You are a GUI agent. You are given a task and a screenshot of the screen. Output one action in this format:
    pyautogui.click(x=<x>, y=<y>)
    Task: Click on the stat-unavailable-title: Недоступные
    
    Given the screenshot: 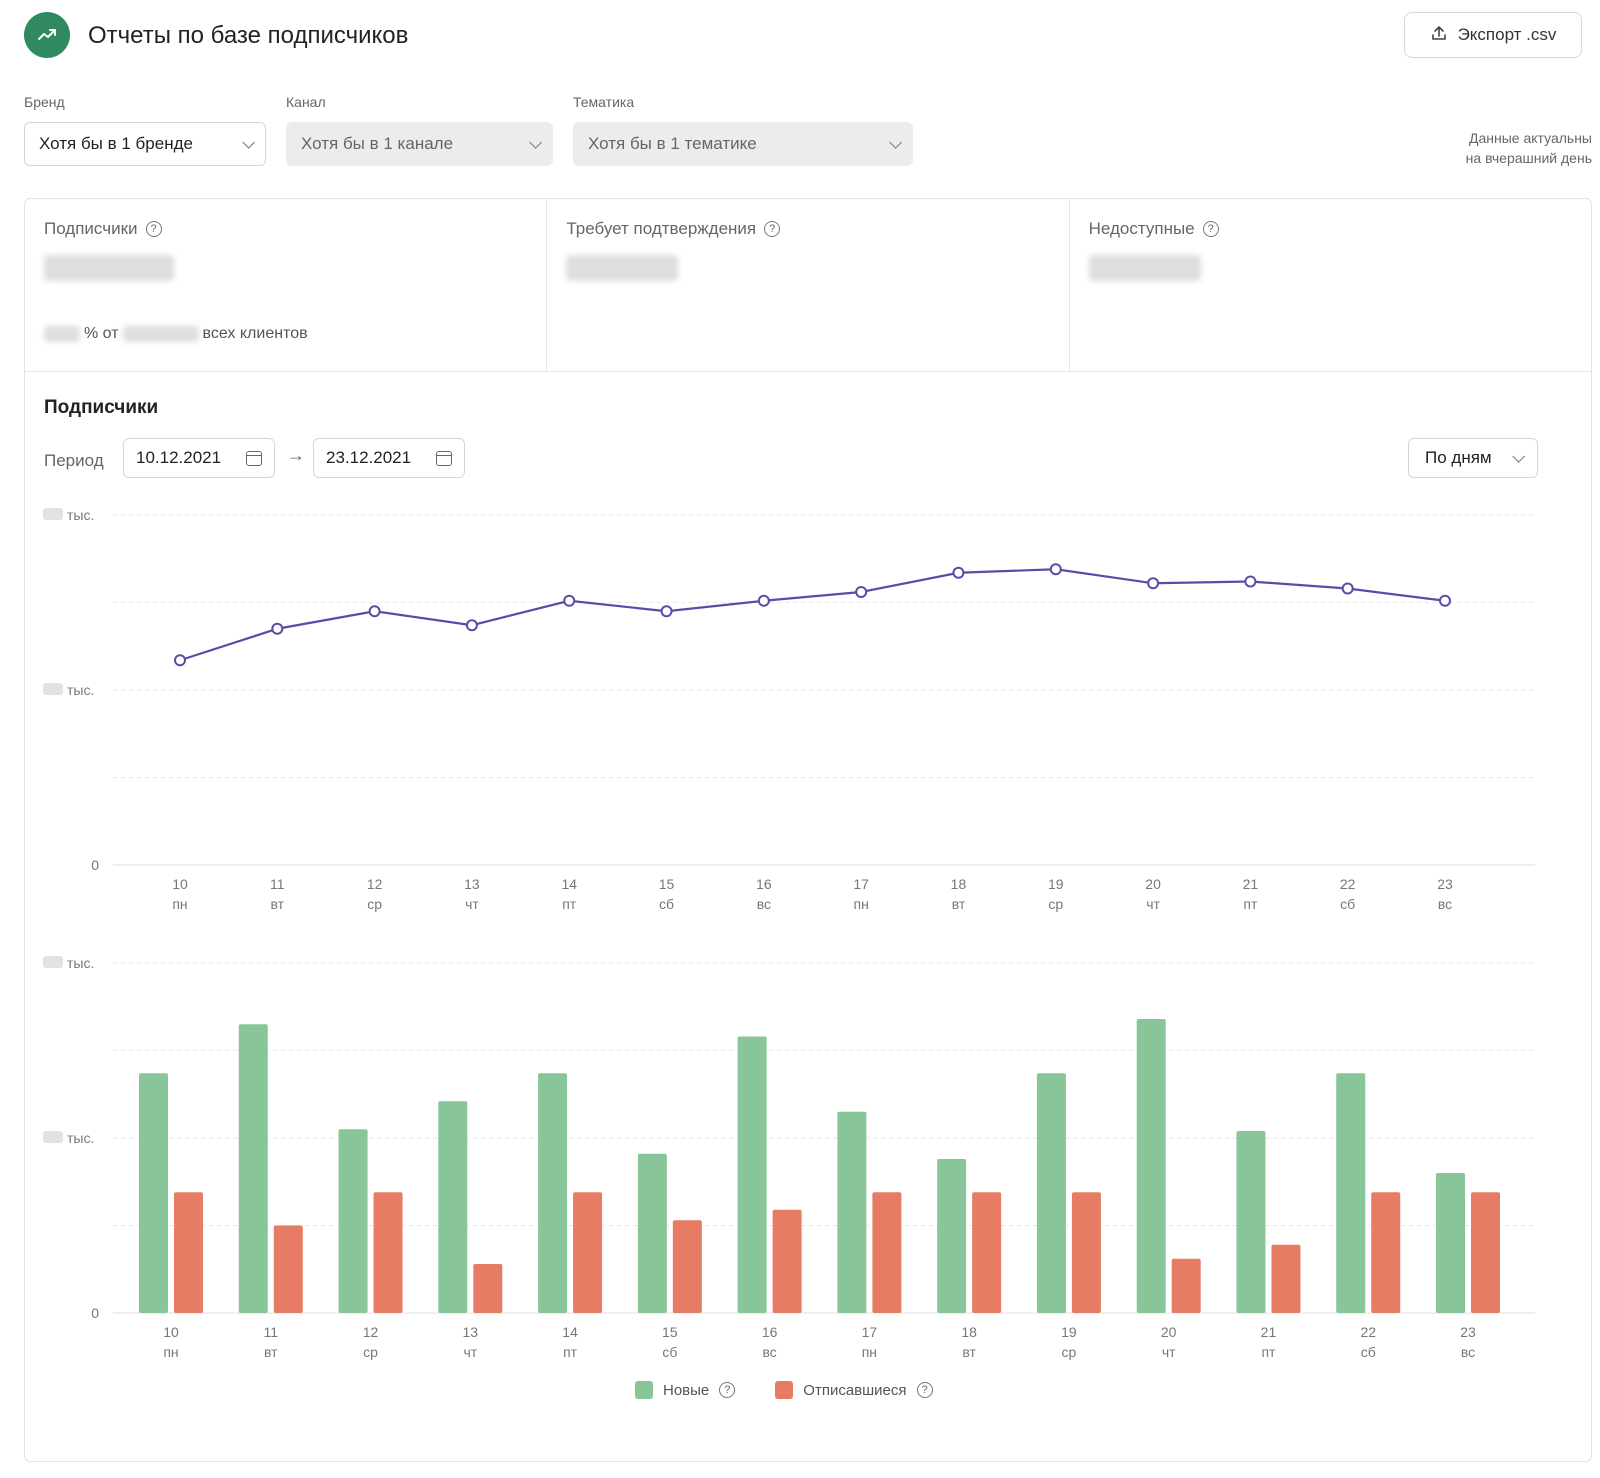 What is the action you would take?
    pyautogui.click(x=1141, y=228)
    